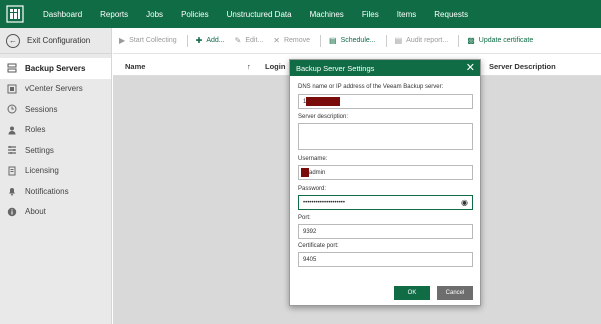 The height and width of the screenshot is (324, 601). I want to click on remove-button: ✕ Remove, so click(291, 40).